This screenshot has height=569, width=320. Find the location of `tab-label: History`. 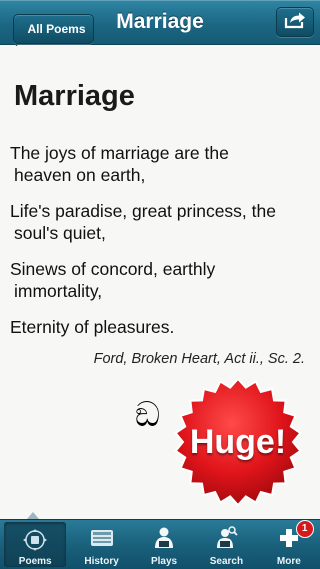

tab-label: History is located at coordinates (101, 561).